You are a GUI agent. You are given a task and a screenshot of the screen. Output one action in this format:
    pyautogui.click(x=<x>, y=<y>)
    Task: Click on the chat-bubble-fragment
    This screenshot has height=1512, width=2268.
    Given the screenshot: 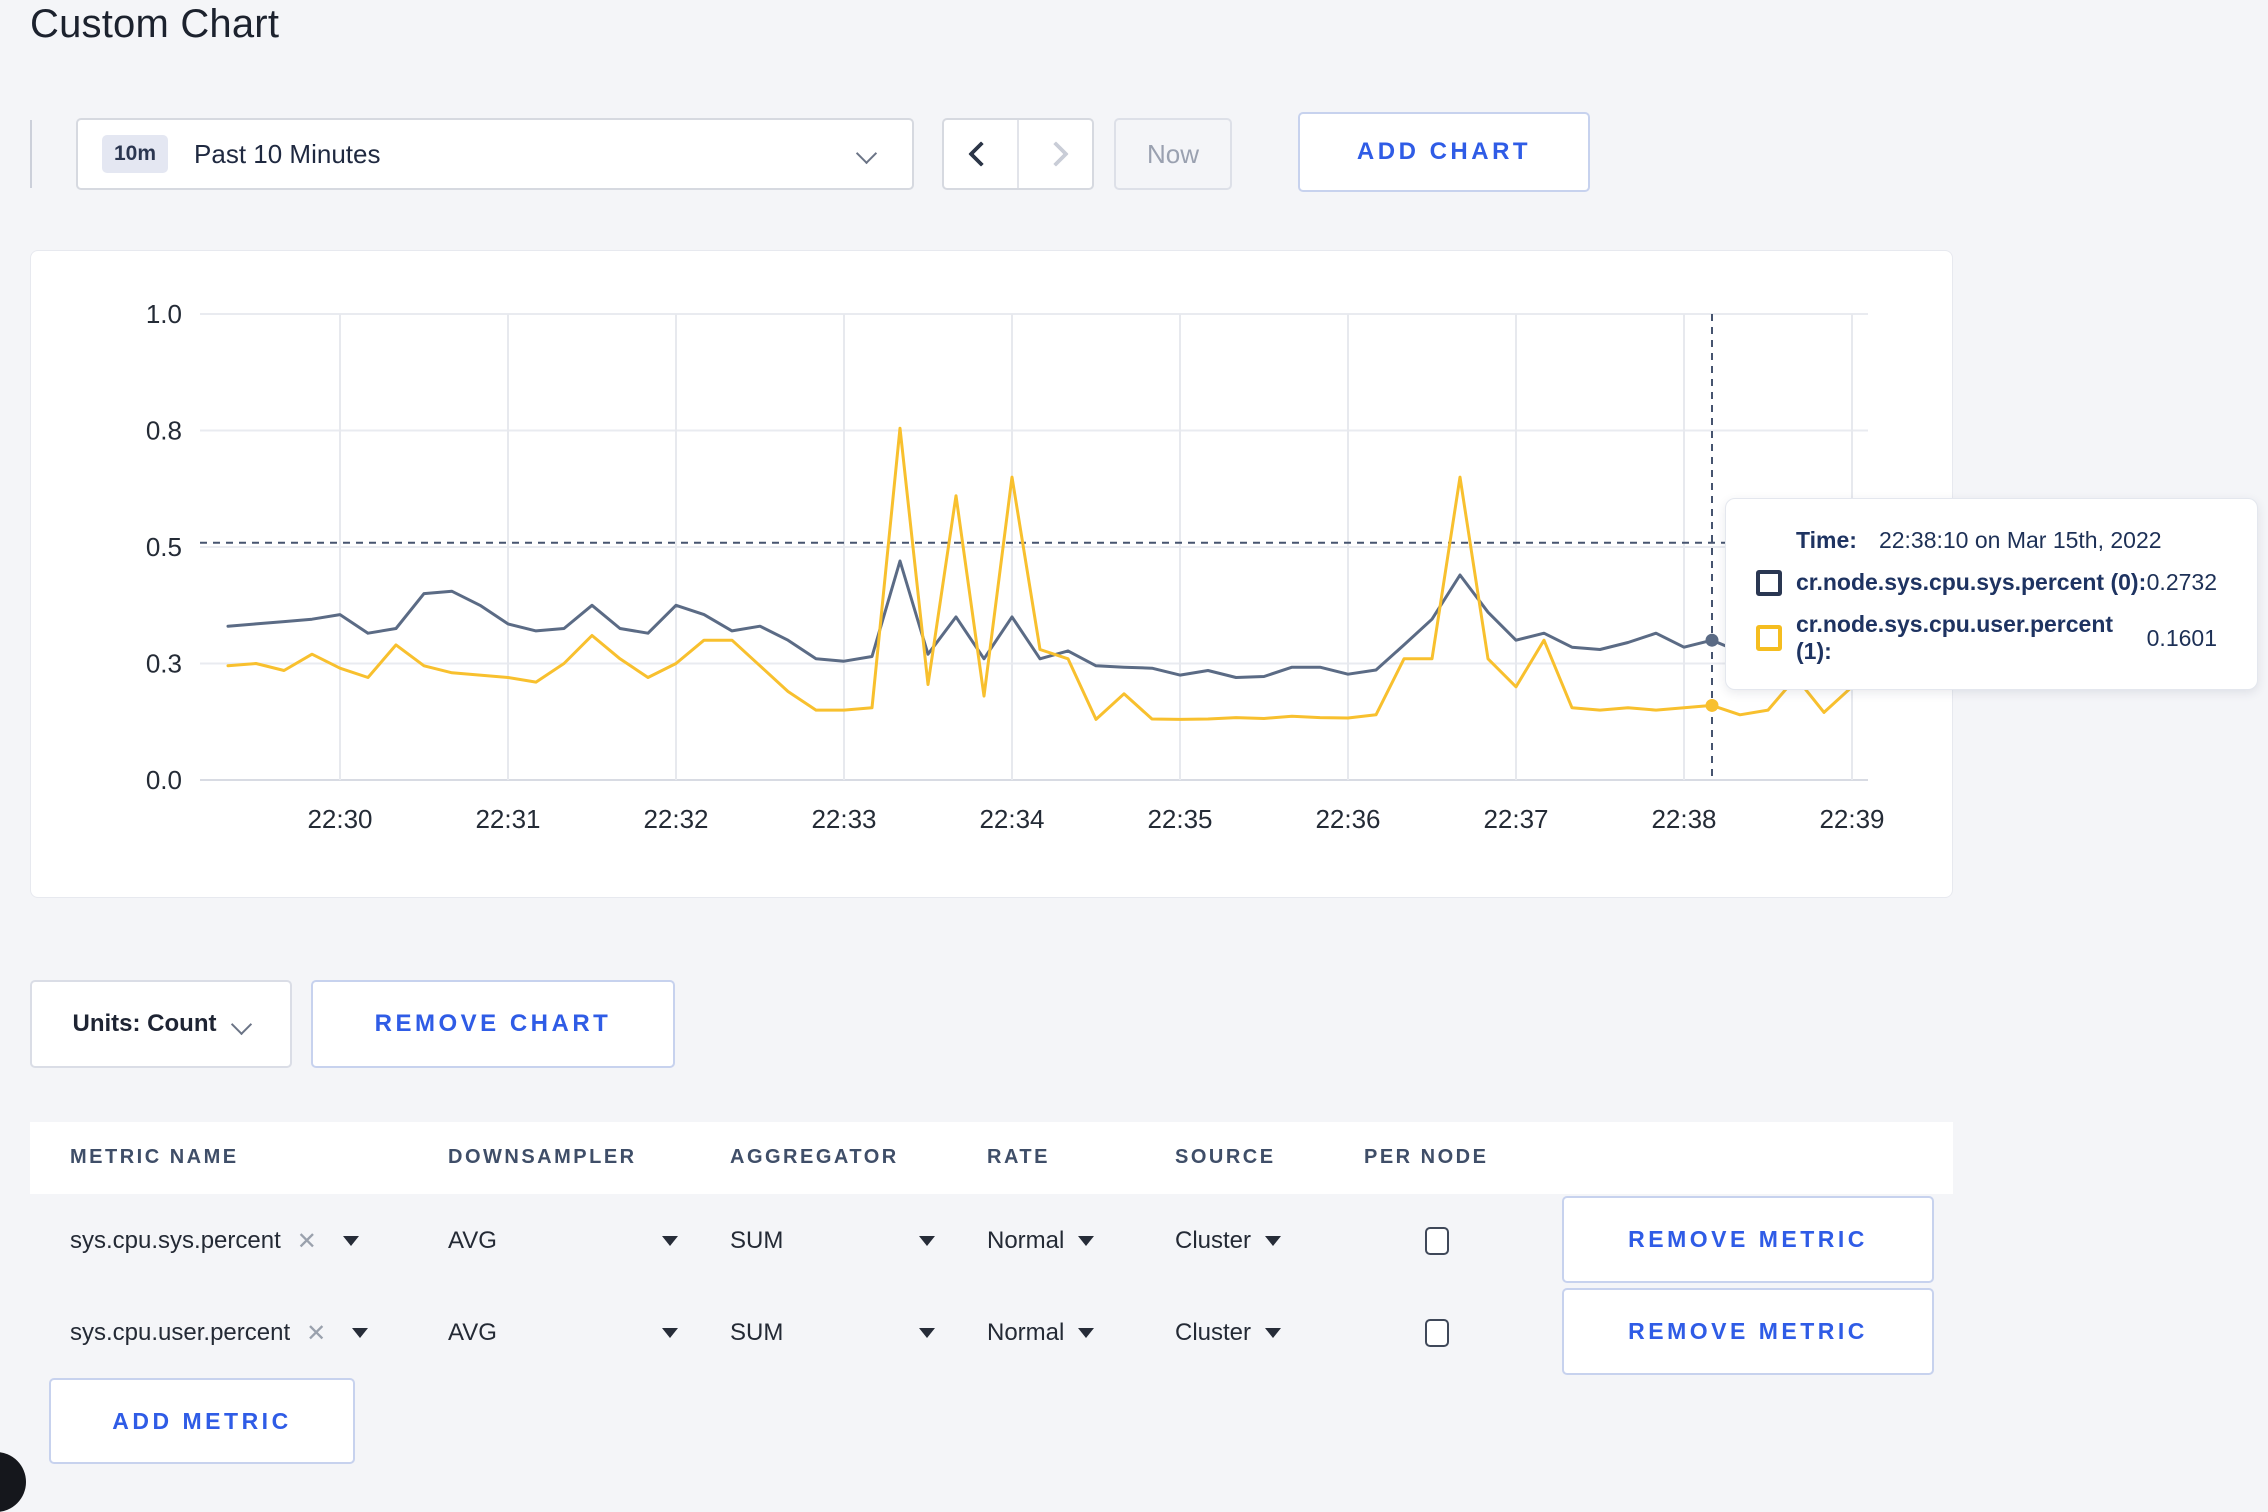 What is the action you would take?
    pyautogui.click(x=13, y=1482)
    